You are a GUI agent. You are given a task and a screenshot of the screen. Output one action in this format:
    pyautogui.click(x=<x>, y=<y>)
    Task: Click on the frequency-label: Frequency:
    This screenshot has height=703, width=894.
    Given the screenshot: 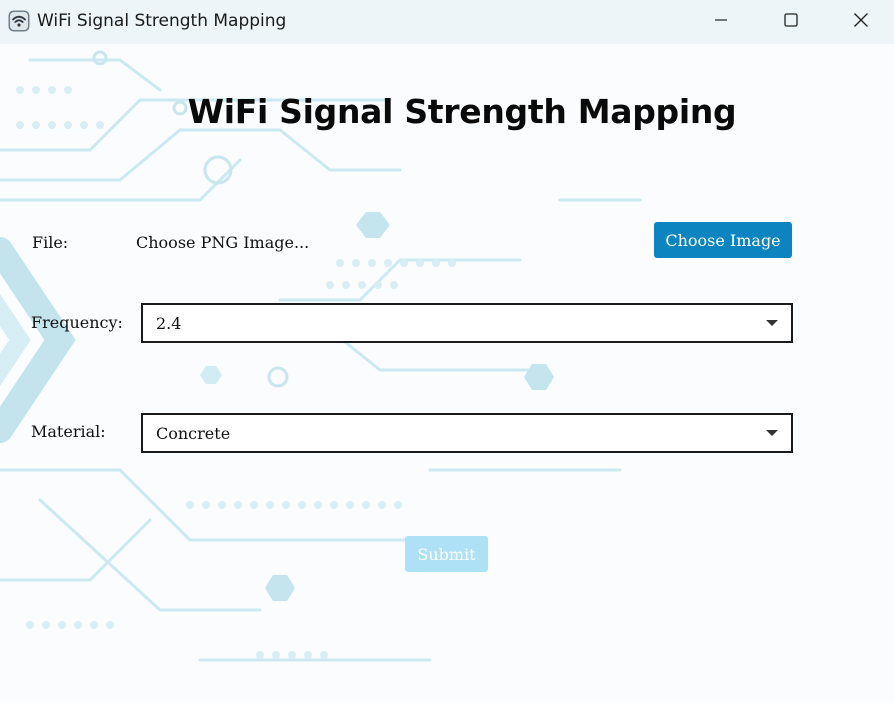 What is the action you would take?
    pyautogui.click(x=77, y=322)
    